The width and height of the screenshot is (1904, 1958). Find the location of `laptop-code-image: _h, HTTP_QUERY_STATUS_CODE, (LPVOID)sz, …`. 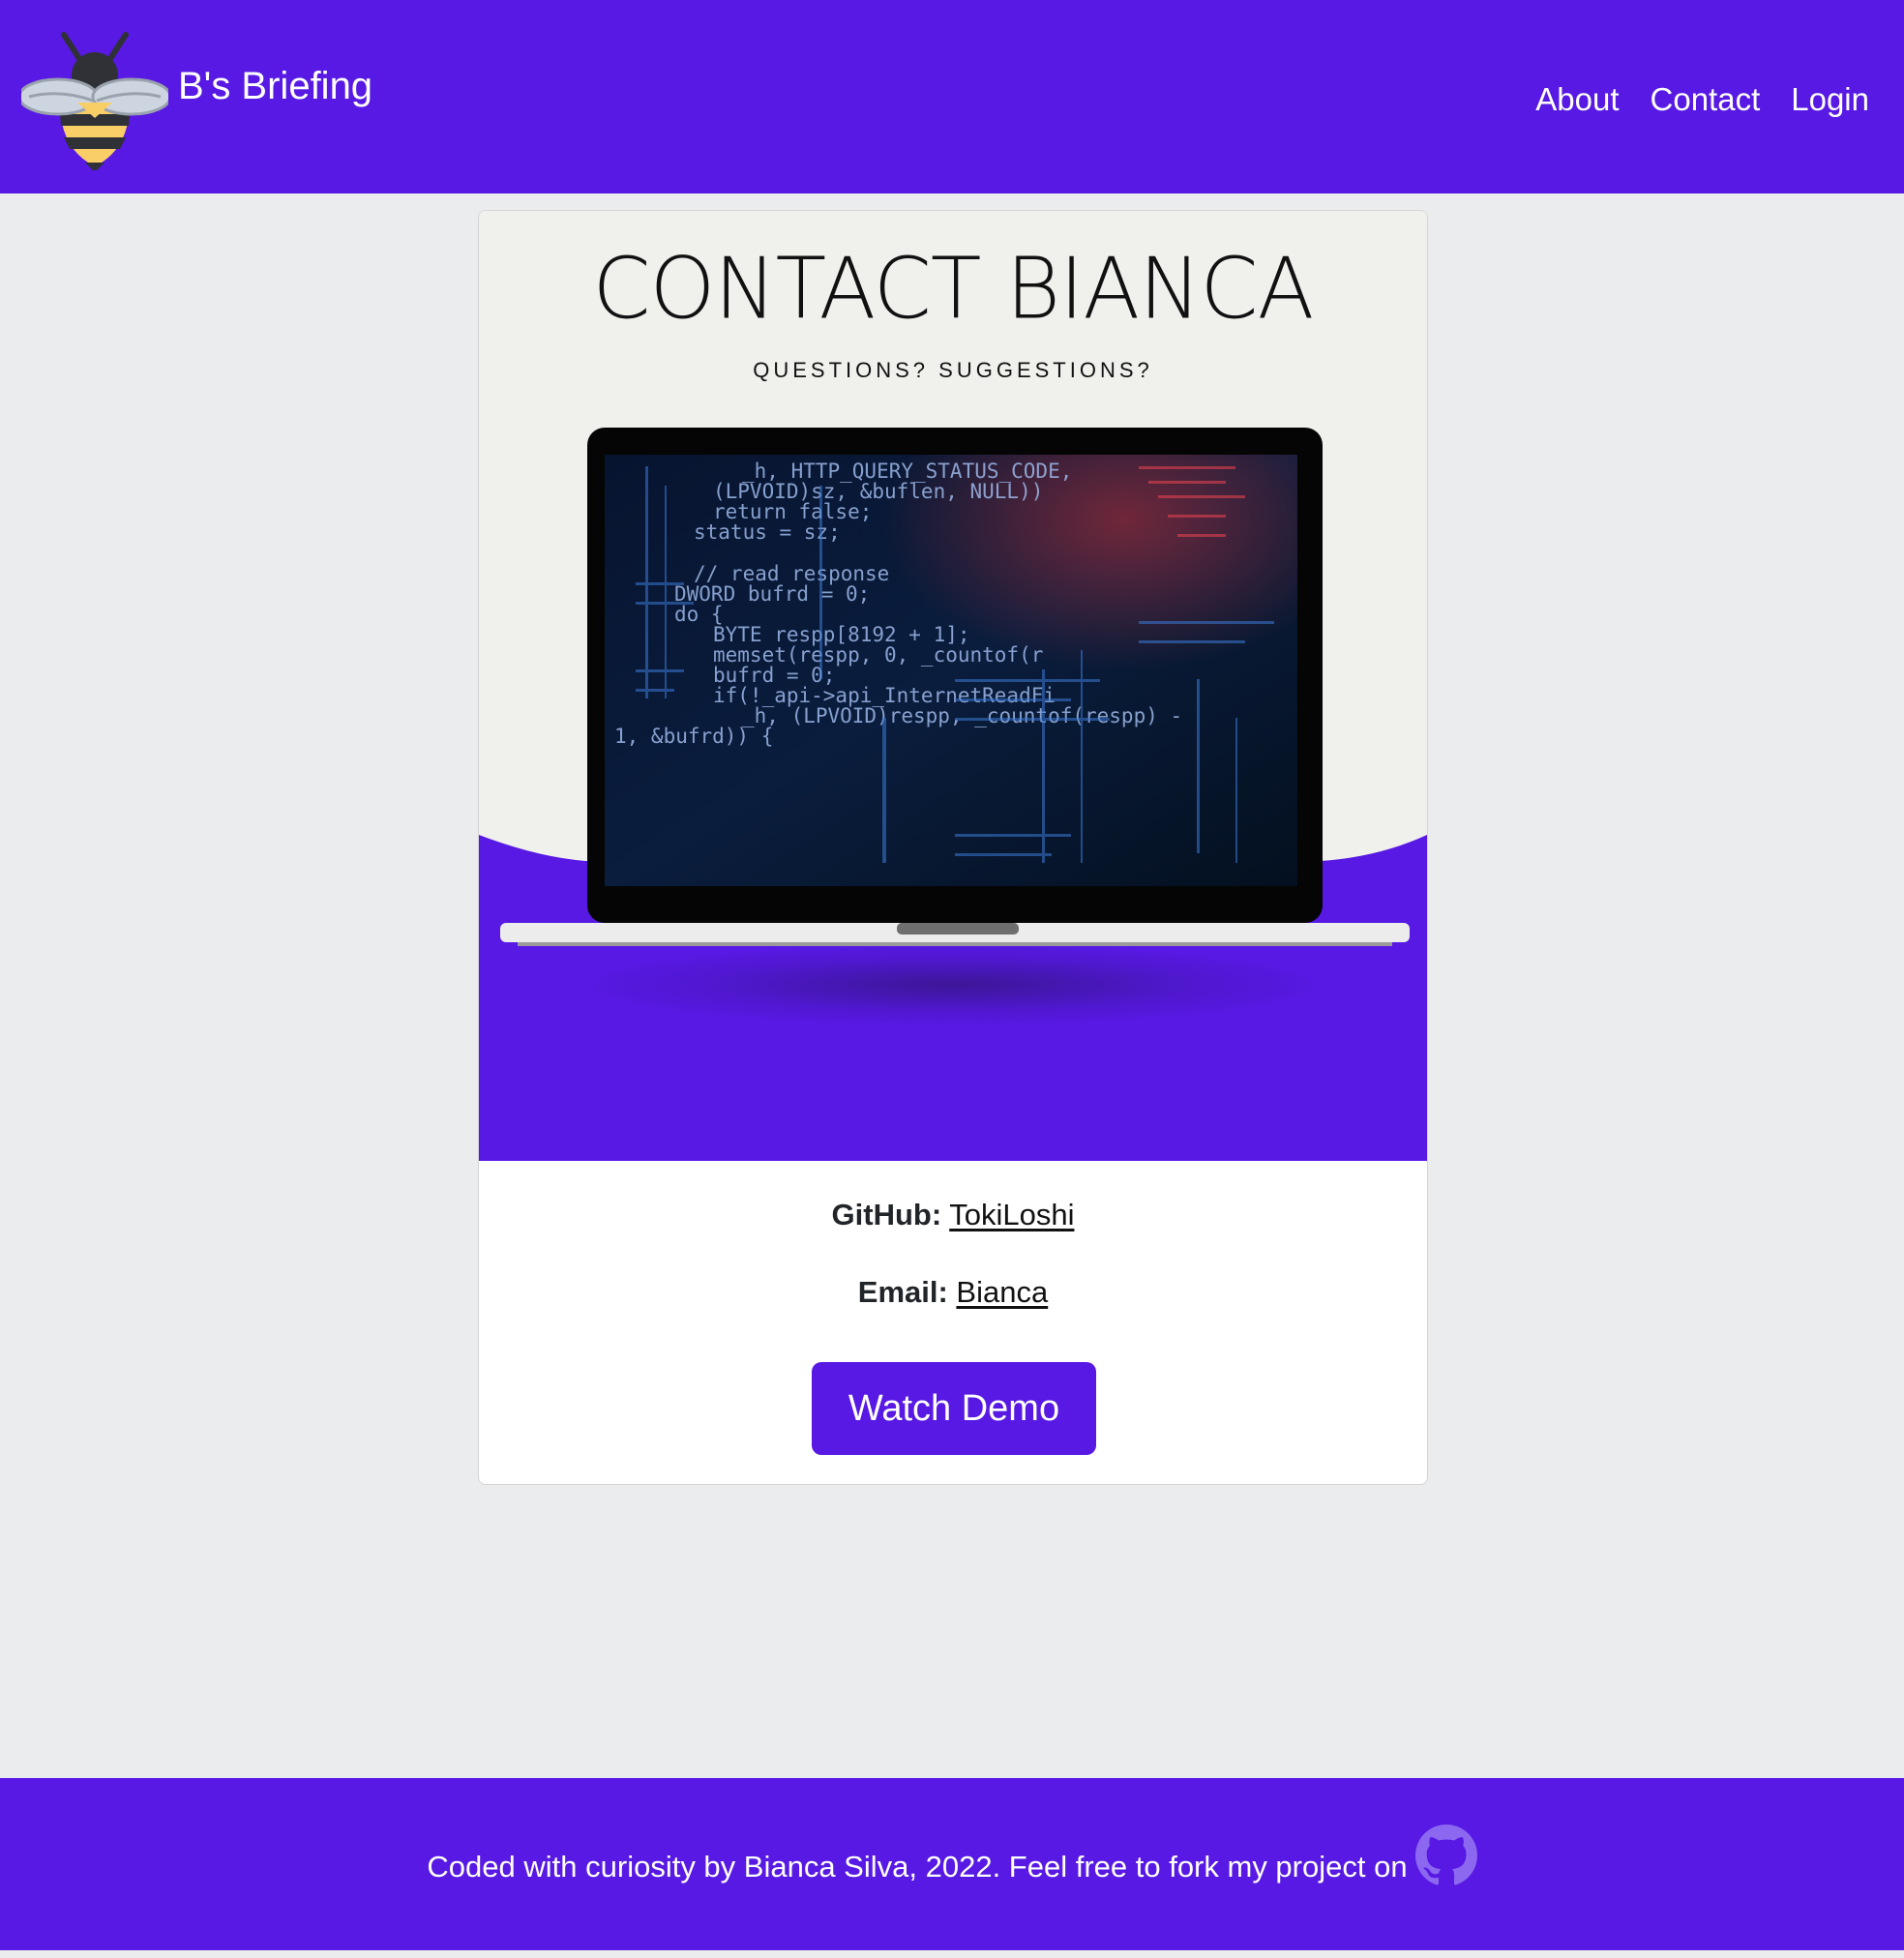

laptop-code-image: _h, HTTP_QUERY_STATUS_CODE, (LPVOID)sz, … is located at coordinates (955, 687).